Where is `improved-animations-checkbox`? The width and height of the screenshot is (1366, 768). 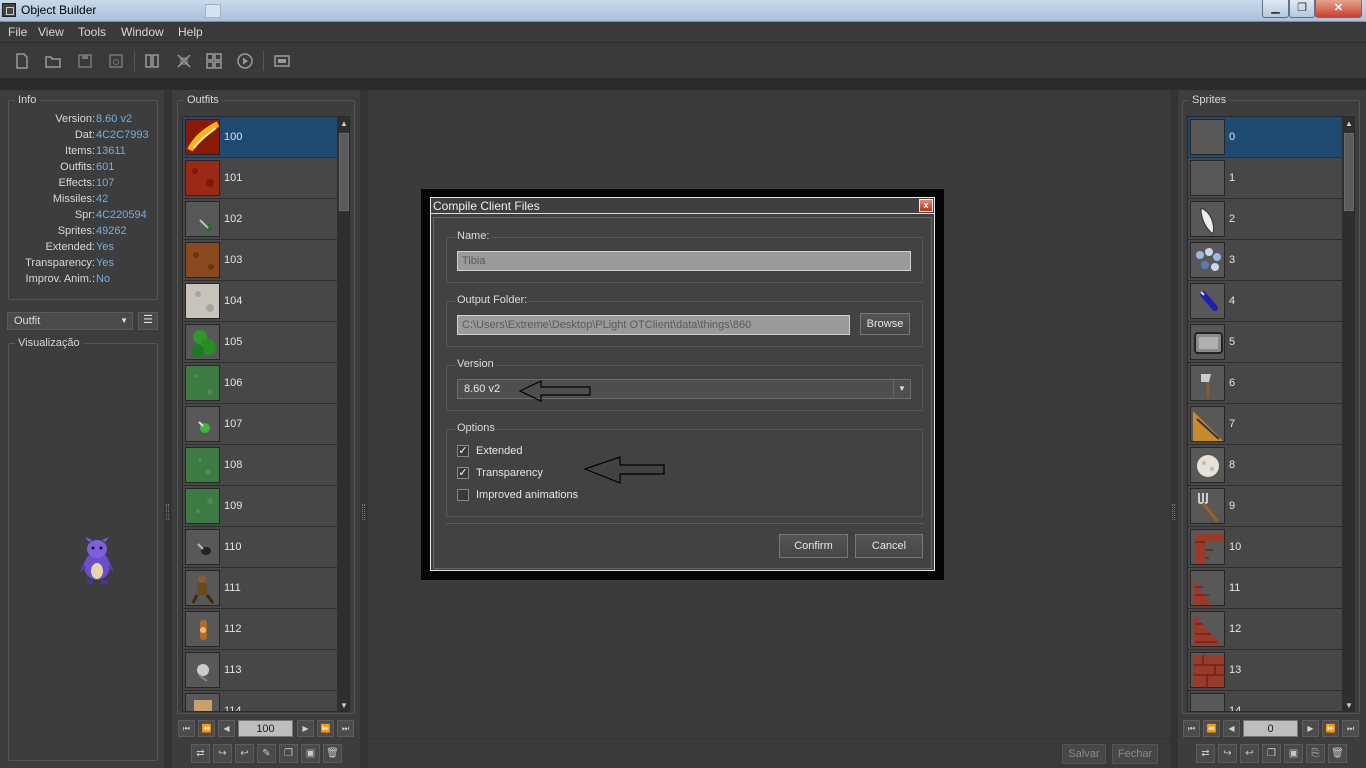
improved-animations-checkbox is located at coordinates (463, 495).